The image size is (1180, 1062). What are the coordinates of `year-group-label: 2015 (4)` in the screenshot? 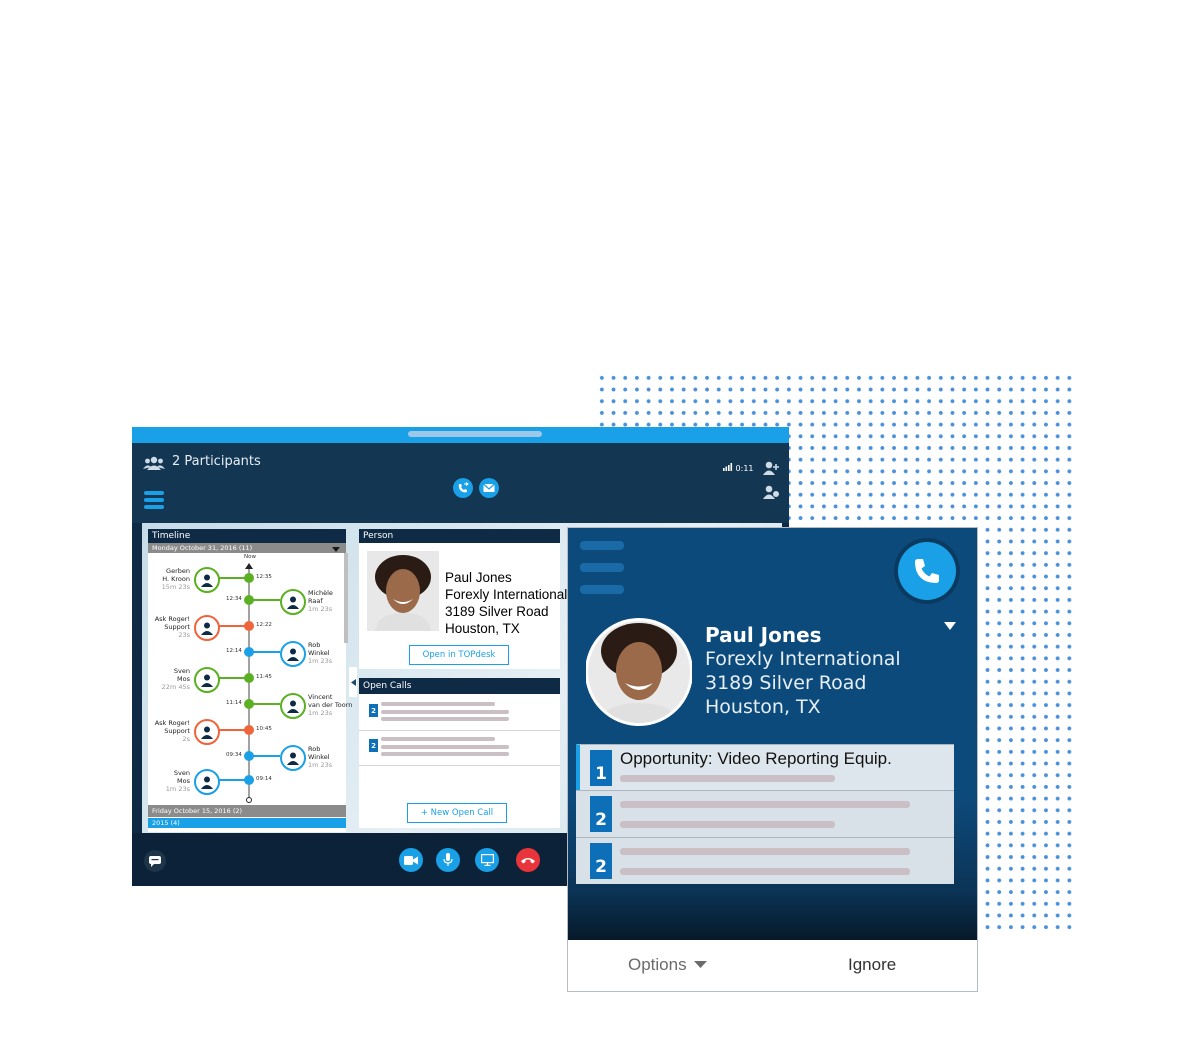 It's located at (166, 823).